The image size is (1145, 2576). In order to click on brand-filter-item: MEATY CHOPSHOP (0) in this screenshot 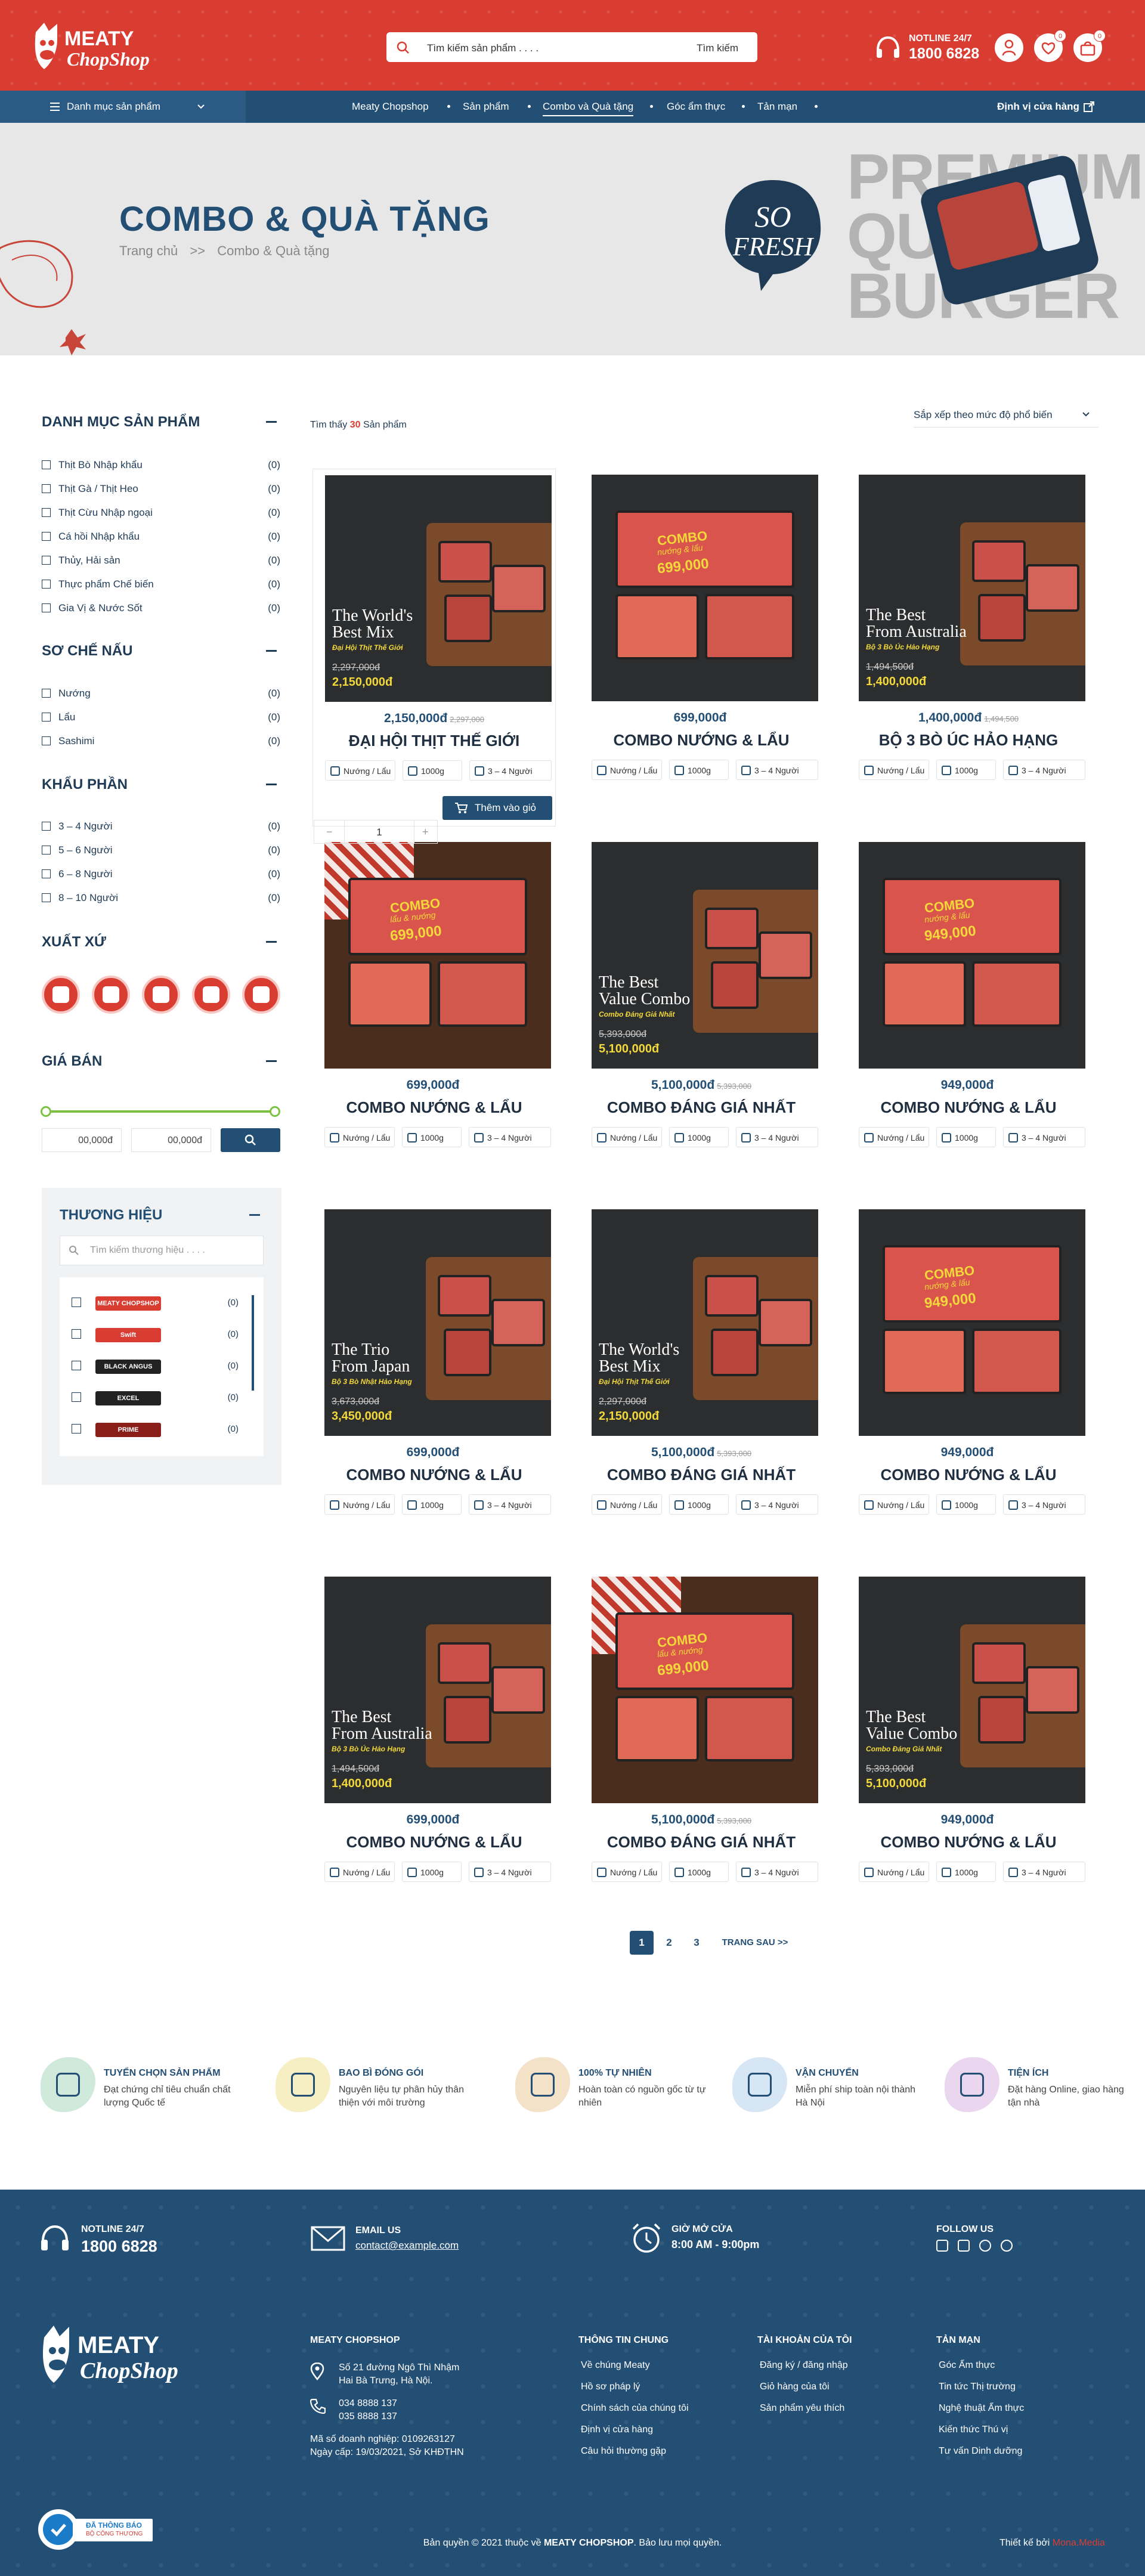, I will do `click(155, 1303)`.